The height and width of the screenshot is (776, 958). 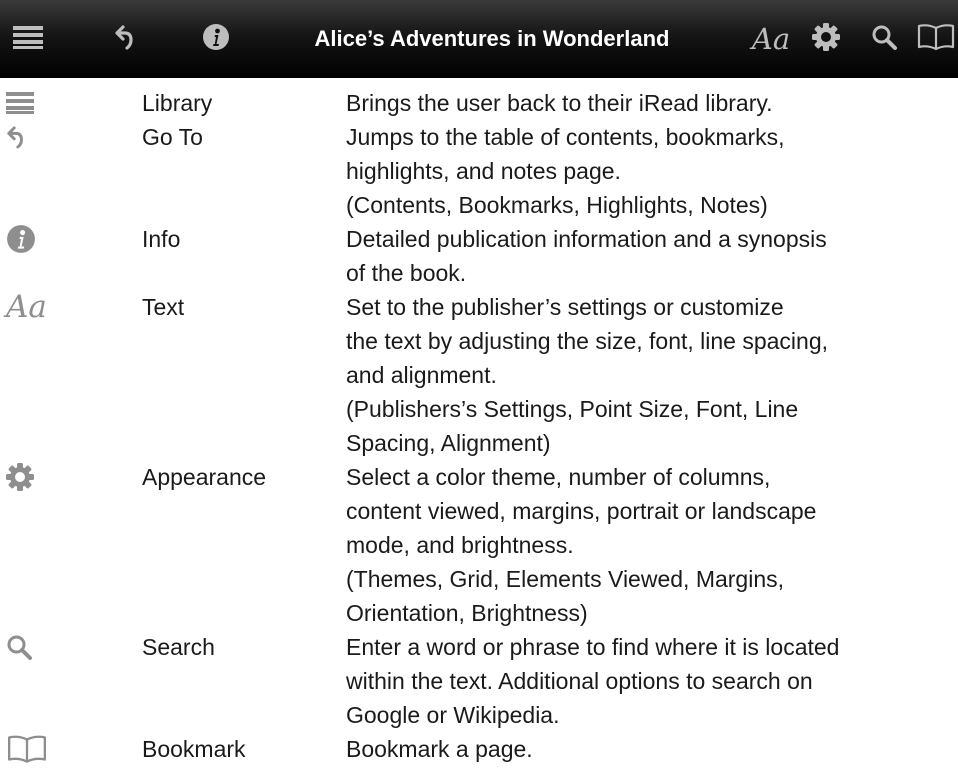 I want to click on description-line: mode, and brightness., so click(x=460, y=545).